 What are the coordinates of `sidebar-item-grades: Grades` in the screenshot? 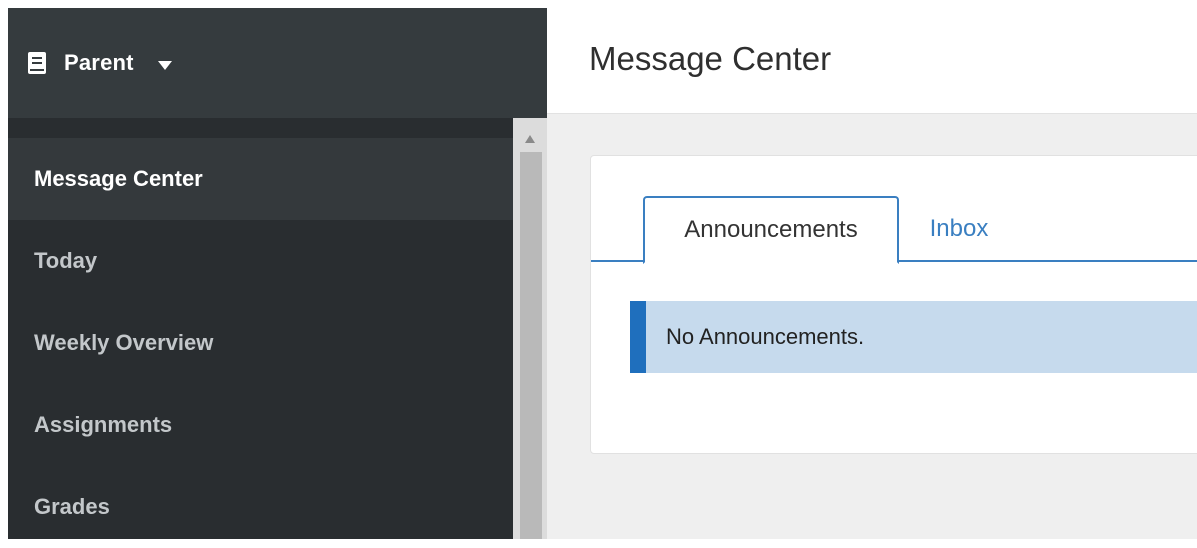 It's located at (260, 507).